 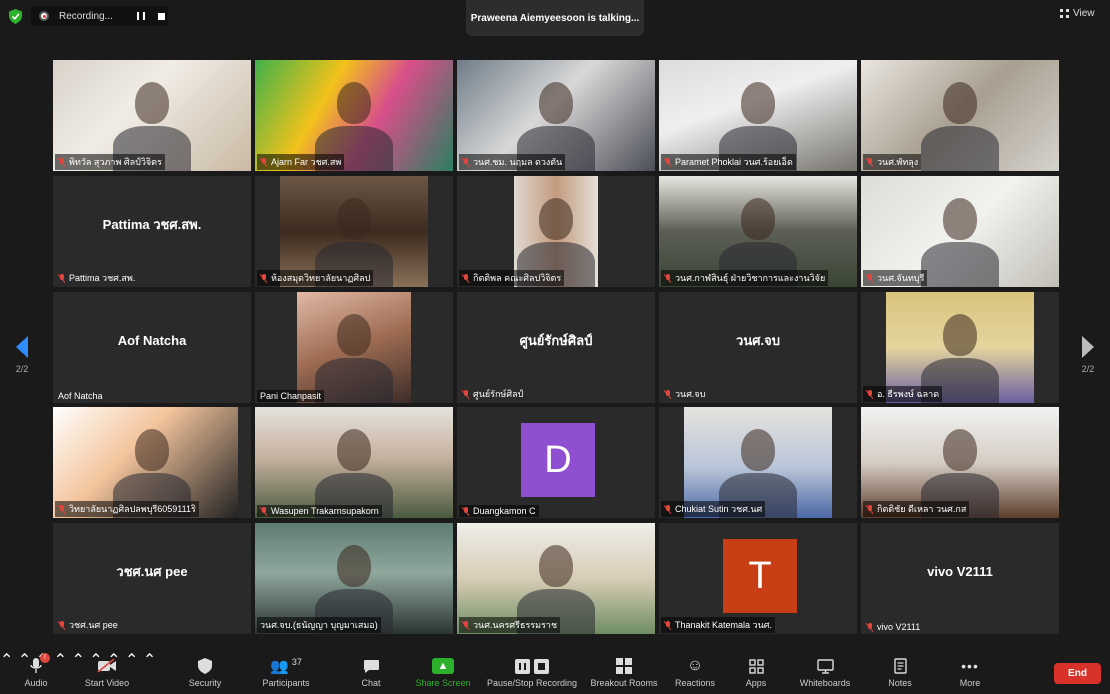 I want to click on share-screen-button: ▲ Share Screen, so click(x=443, y=672).